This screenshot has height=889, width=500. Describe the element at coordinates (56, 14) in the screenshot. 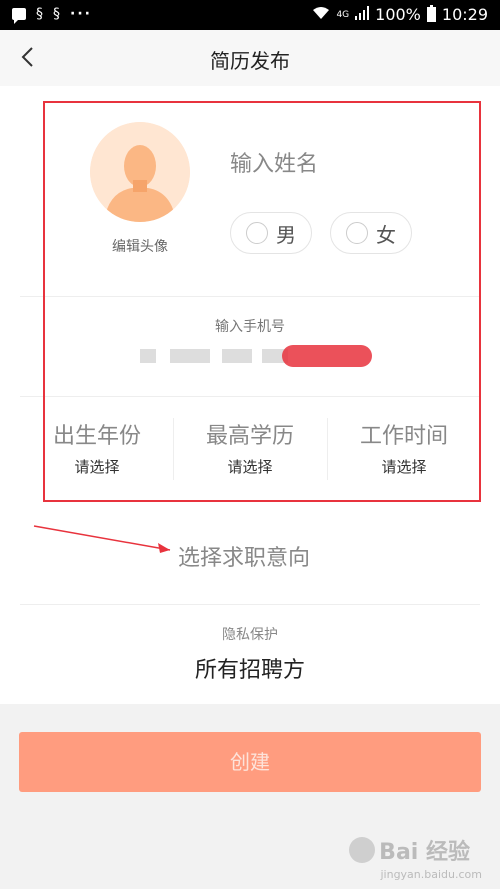

I see `app-notification-icon-2: §` at that location.